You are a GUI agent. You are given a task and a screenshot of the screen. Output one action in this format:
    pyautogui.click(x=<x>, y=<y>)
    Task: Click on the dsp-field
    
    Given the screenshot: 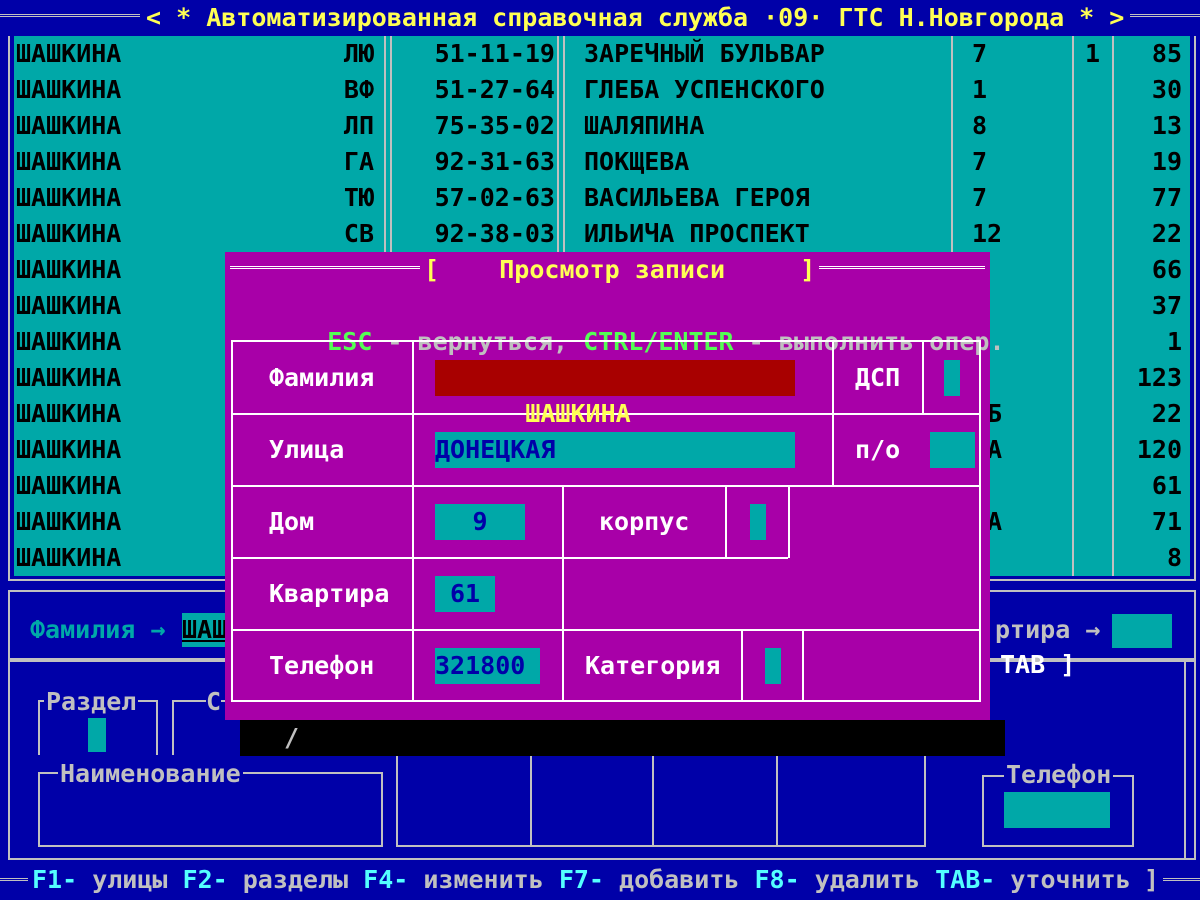 What is the action you would take?
    pyautogui.click(x=952, y=378)
    